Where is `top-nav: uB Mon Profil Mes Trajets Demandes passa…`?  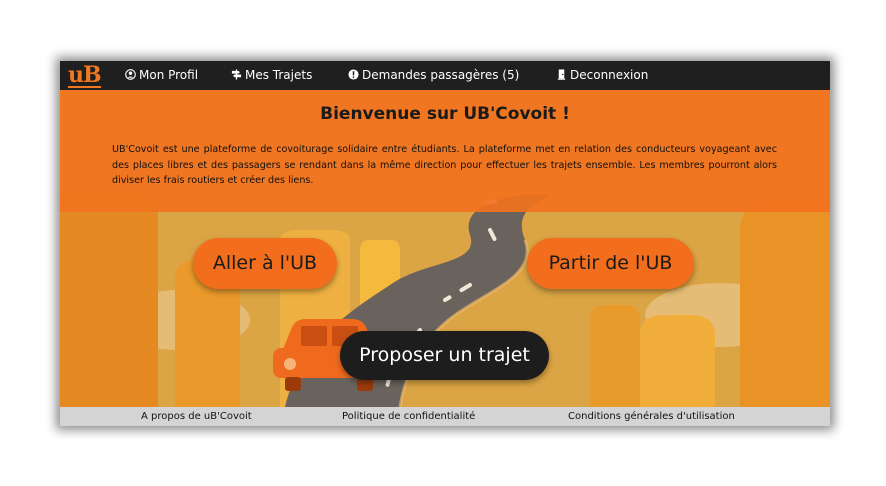 top-nav: uB Mon Profil Mes Trajets Demandes passa… is located at coordinates (445, 75).